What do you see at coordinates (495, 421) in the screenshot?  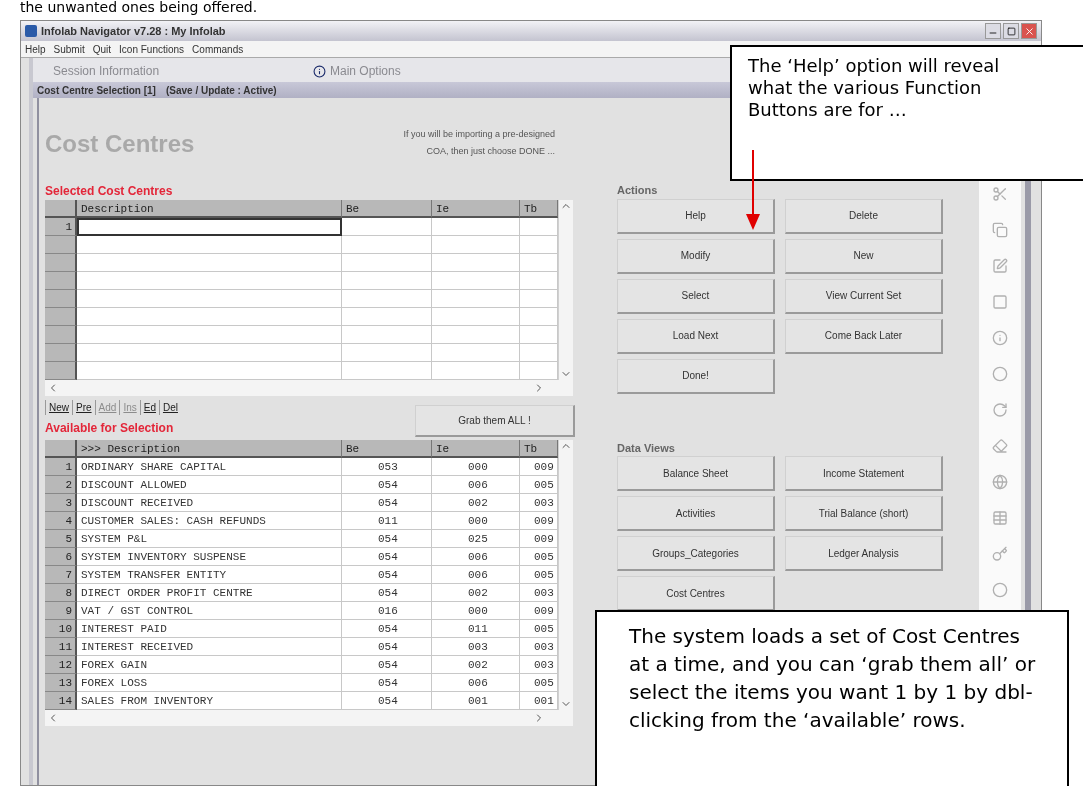 I see `grab-all-button: Grab them ALL !` at bounding box center [495, 421].